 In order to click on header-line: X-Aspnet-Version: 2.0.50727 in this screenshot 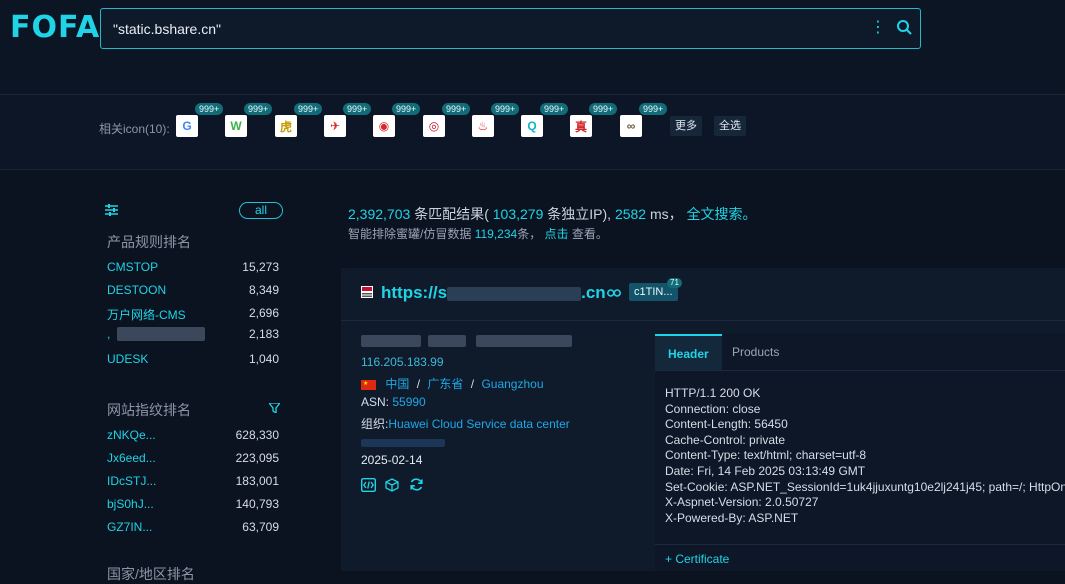, I will do `click(742, 502)`.